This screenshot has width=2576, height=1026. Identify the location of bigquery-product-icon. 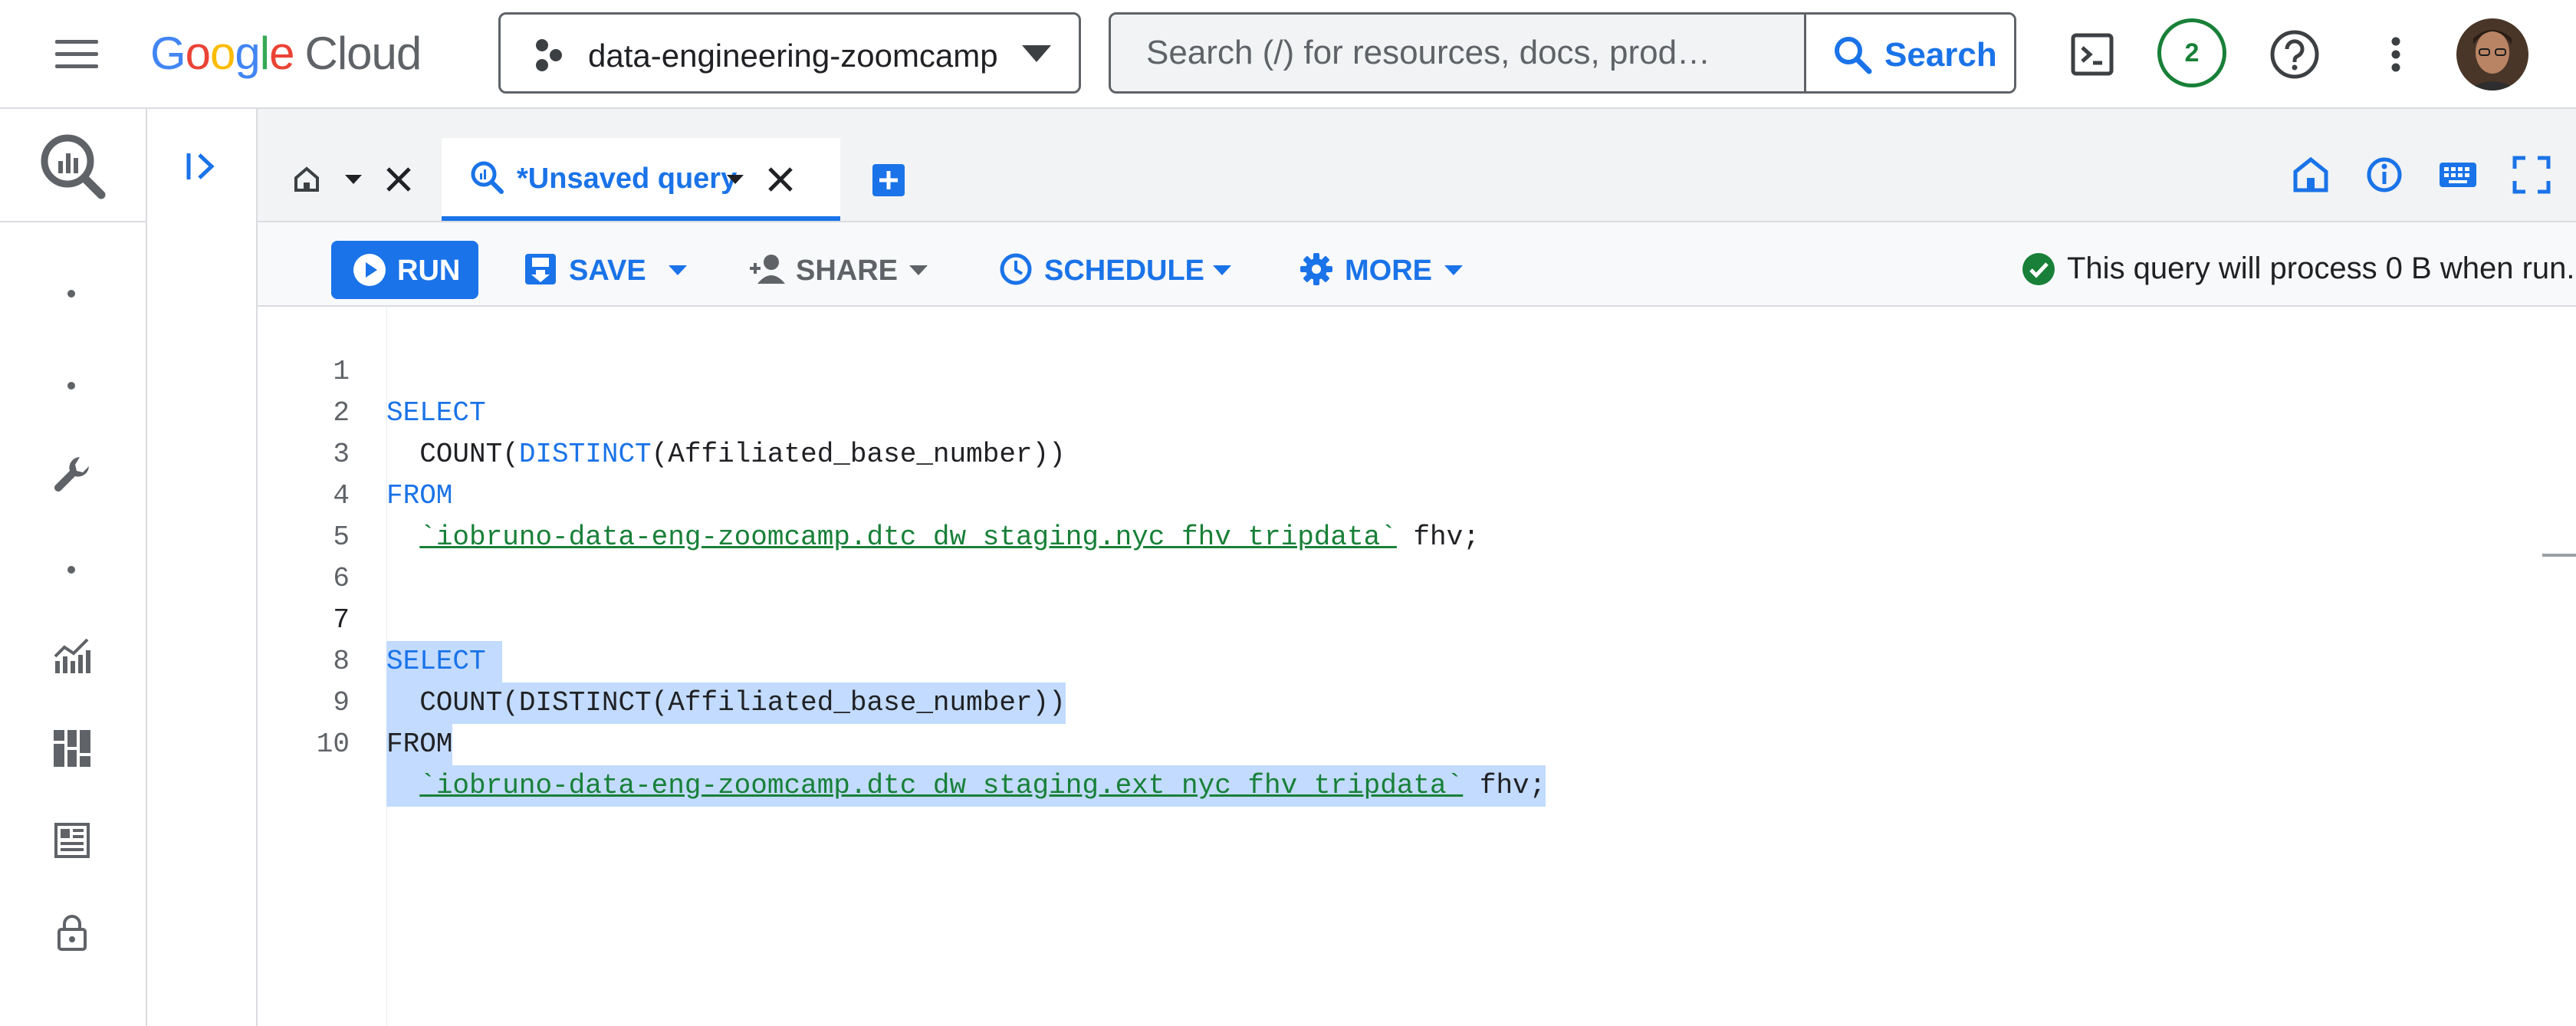
(73, 165).